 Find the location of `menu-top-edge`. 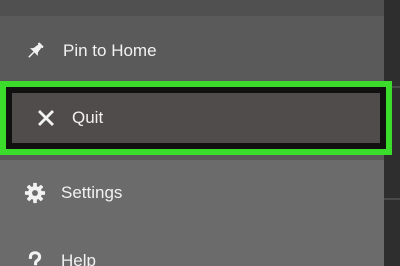

menu-top-edge is located at coordinates (192, 8).